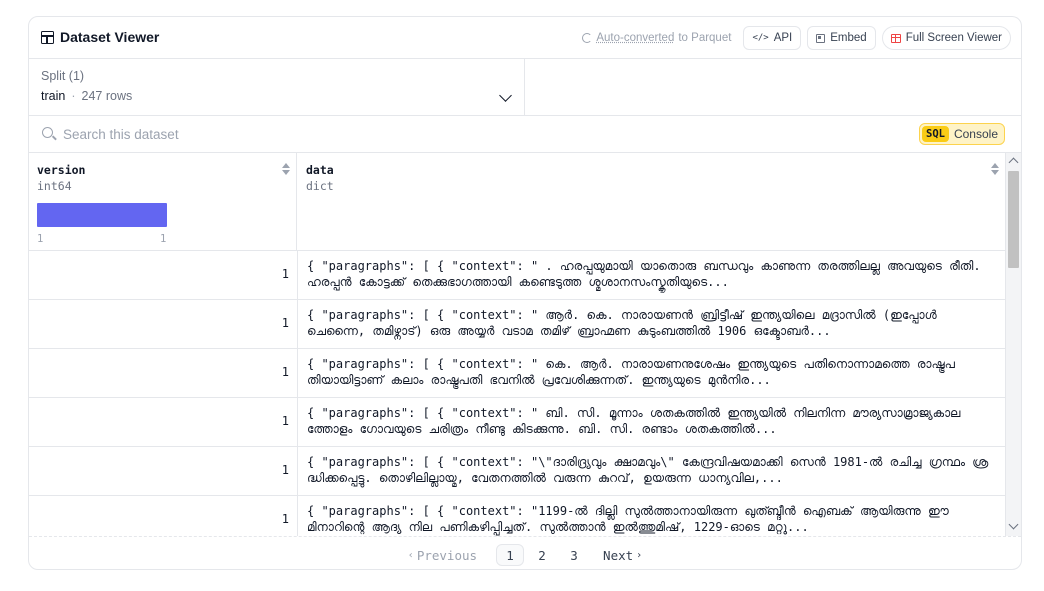 The width and height of the screenshot is (1044, 591). I want to click on chevron-right-icon: ›, so click(639, 555).